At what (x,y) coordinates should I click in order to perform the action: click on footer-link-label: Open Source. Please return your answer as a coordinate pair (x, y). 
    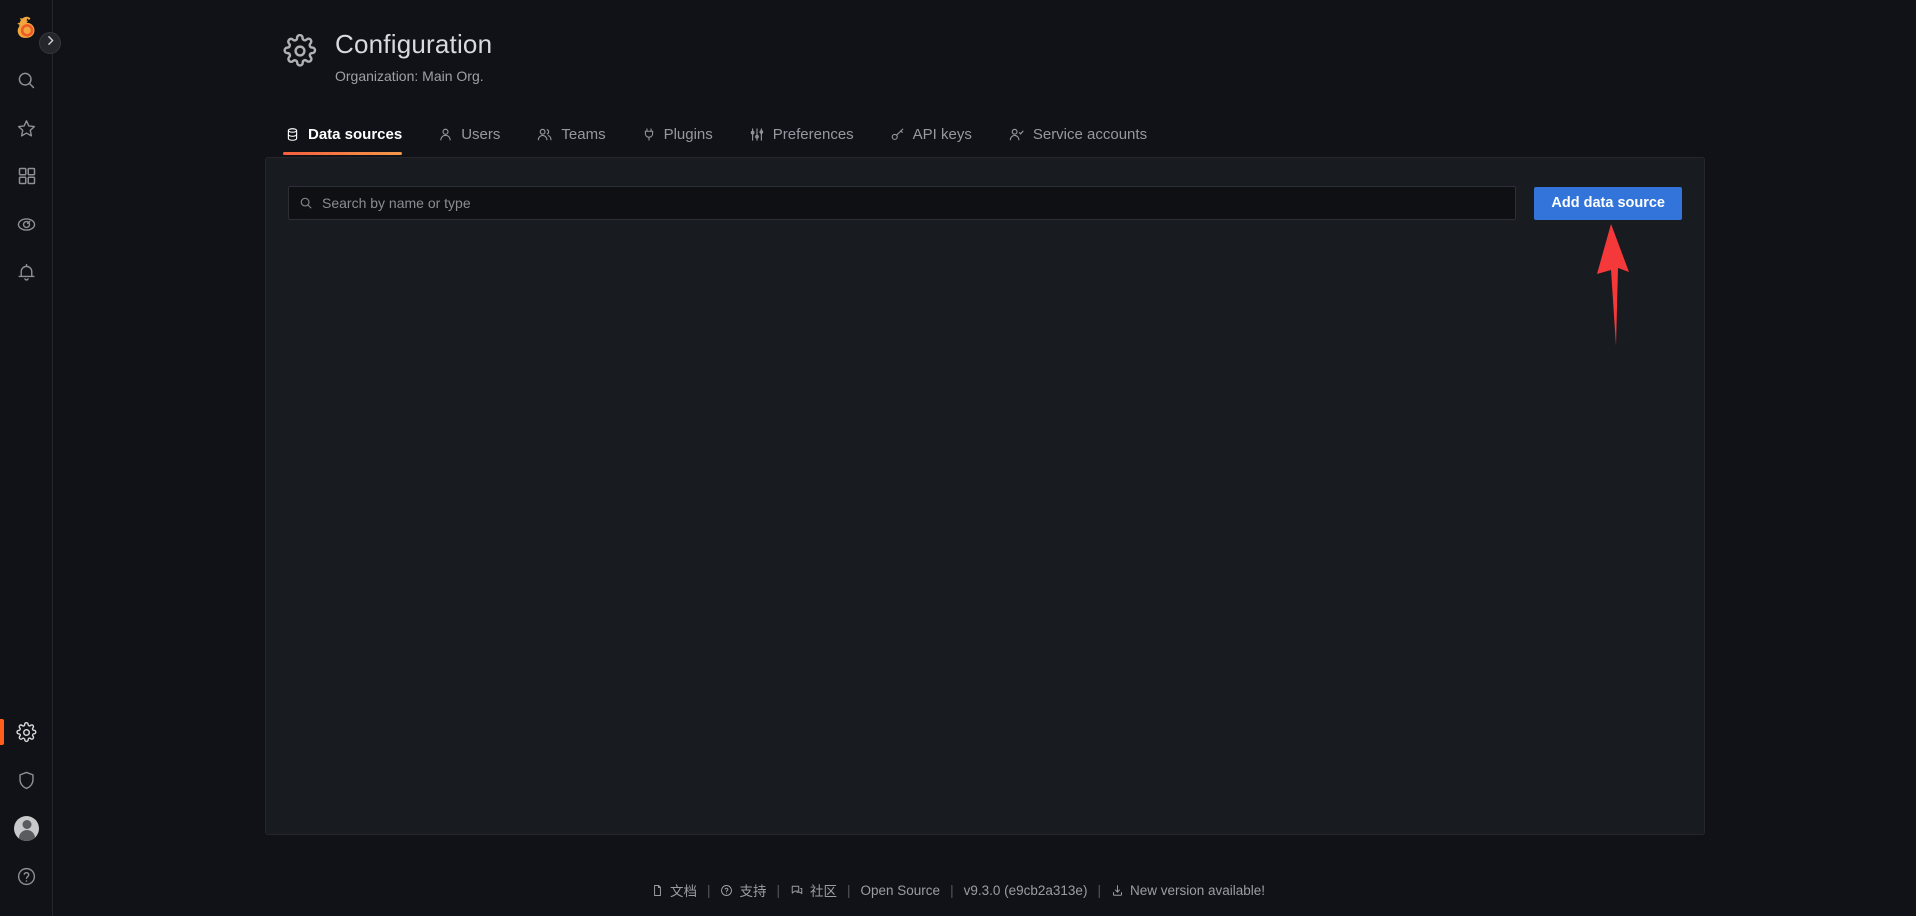
    Looking at the image, I should click on (900, 890).